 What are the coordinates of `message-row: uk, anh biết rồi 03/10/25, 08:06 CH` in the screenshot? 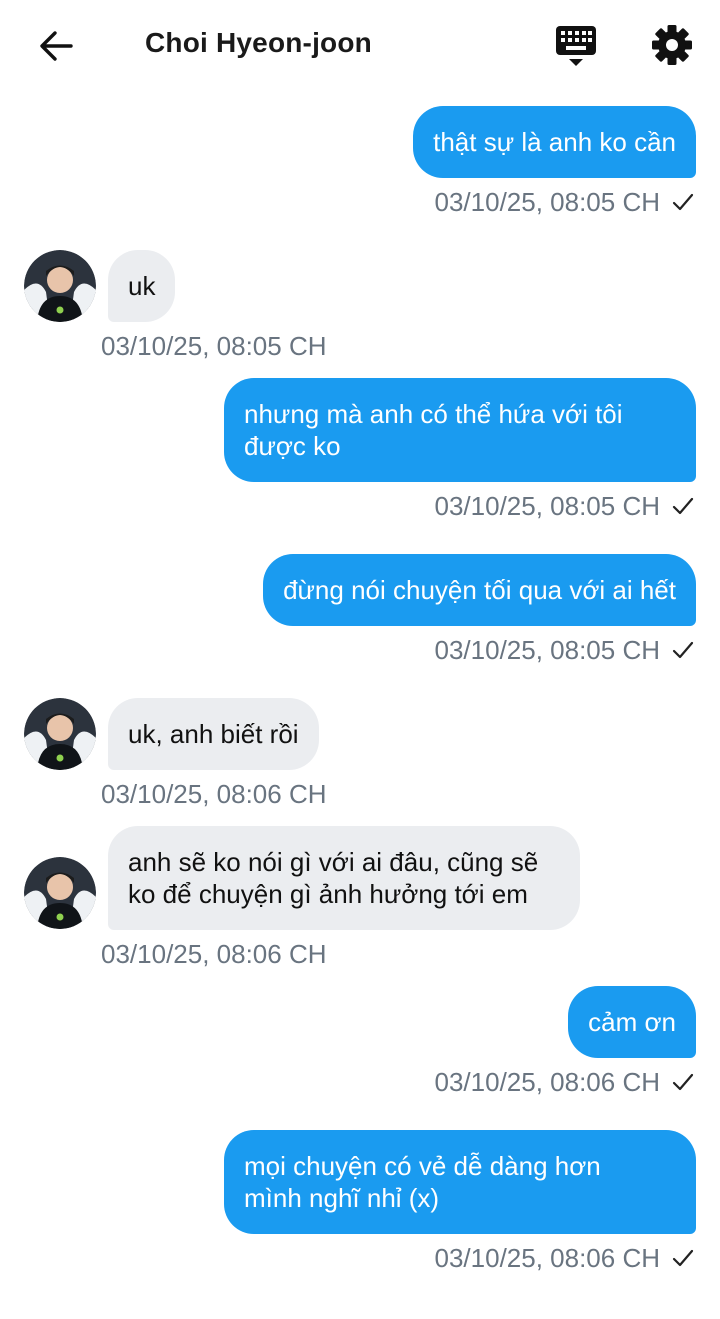 It's located at (360, 754).